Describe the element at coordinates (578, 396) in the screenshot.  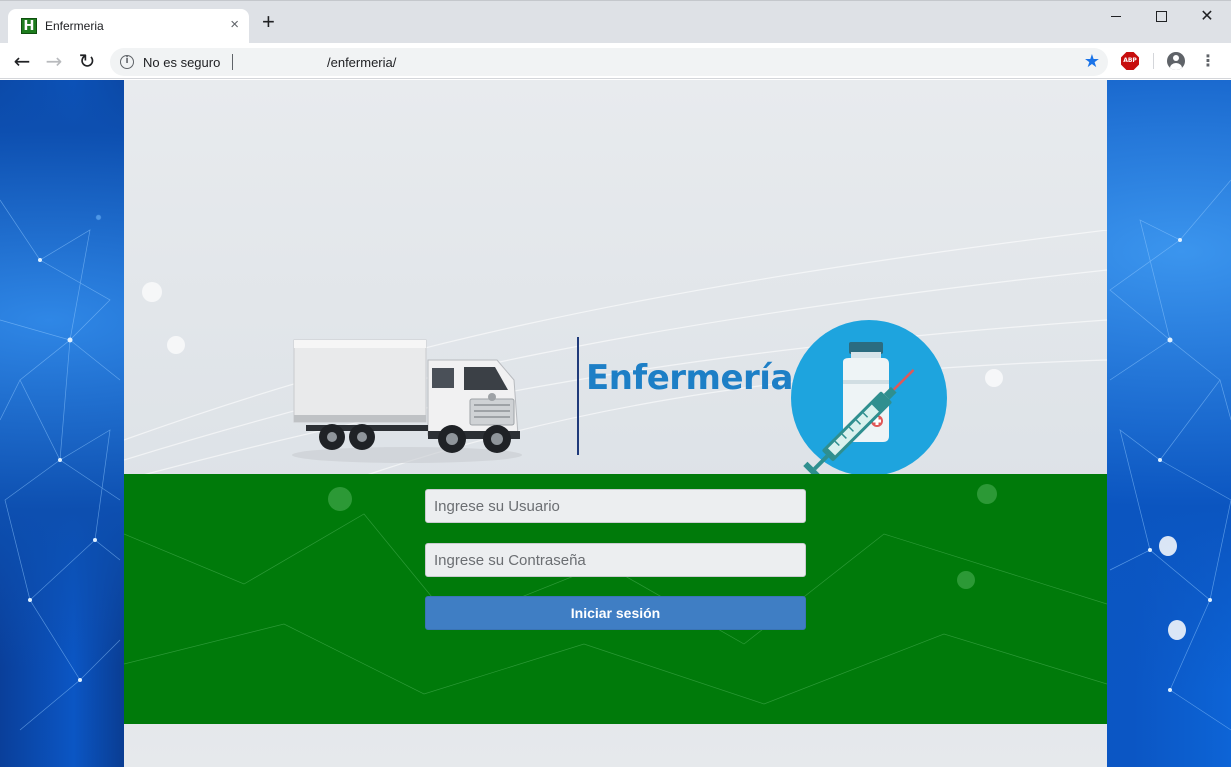
I see `brand-divider` at that location.